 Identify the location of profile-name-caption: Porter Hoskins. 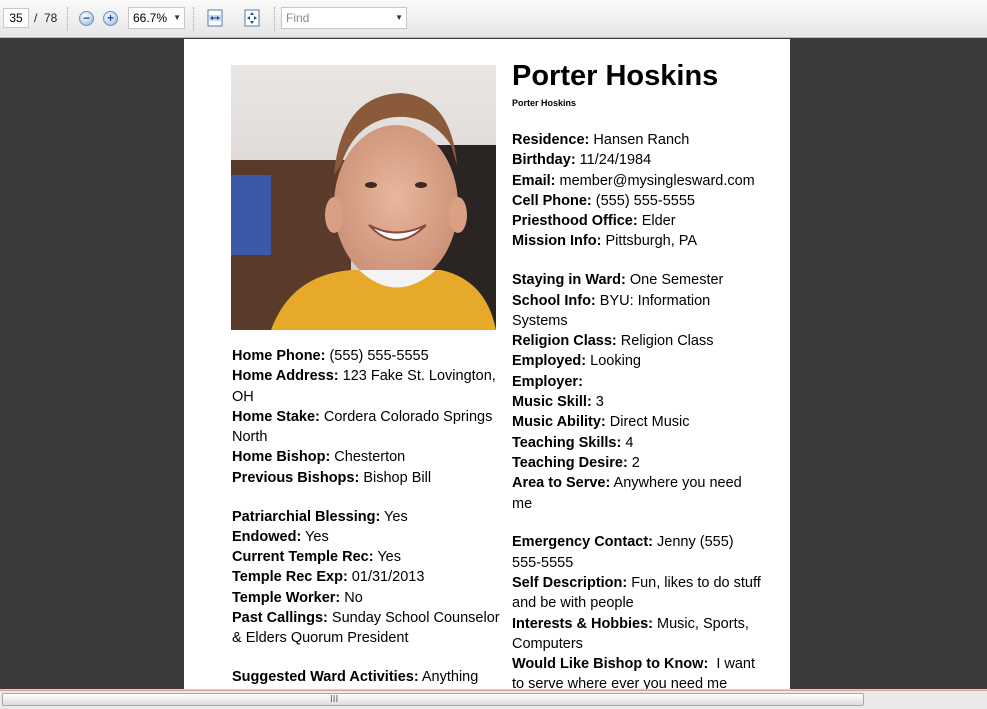
(544, 103).